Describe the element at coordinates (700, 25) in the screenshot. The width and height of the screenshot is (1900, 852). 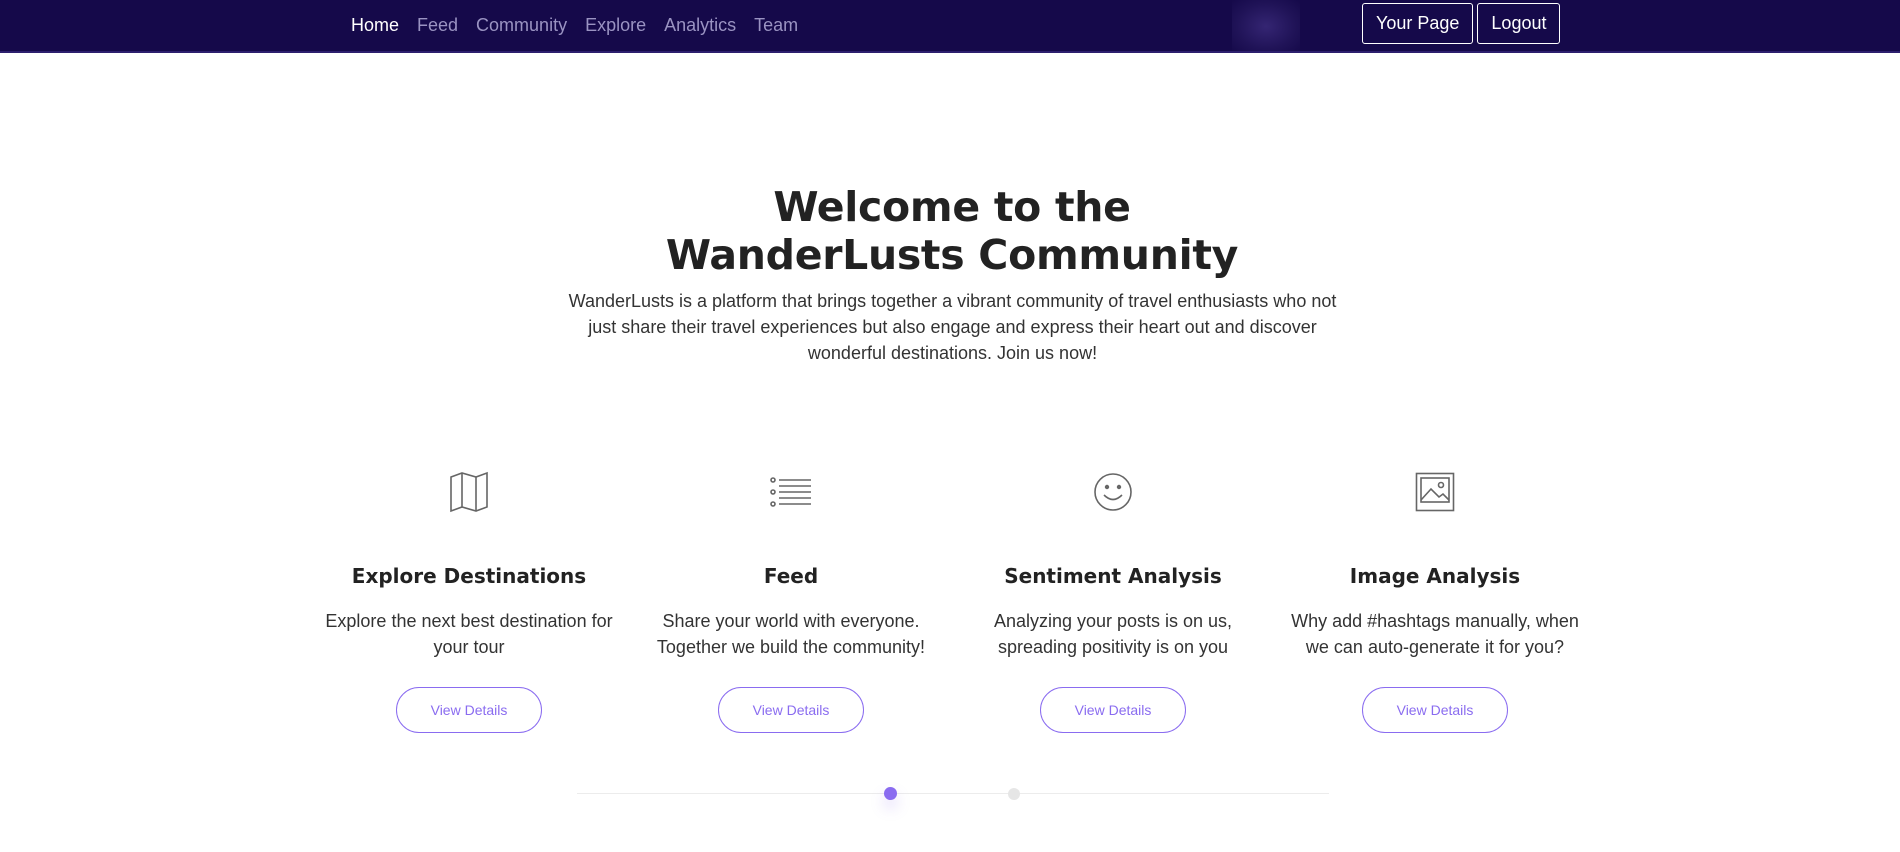
I see `nav-link-analytics: Analytics` at that location.